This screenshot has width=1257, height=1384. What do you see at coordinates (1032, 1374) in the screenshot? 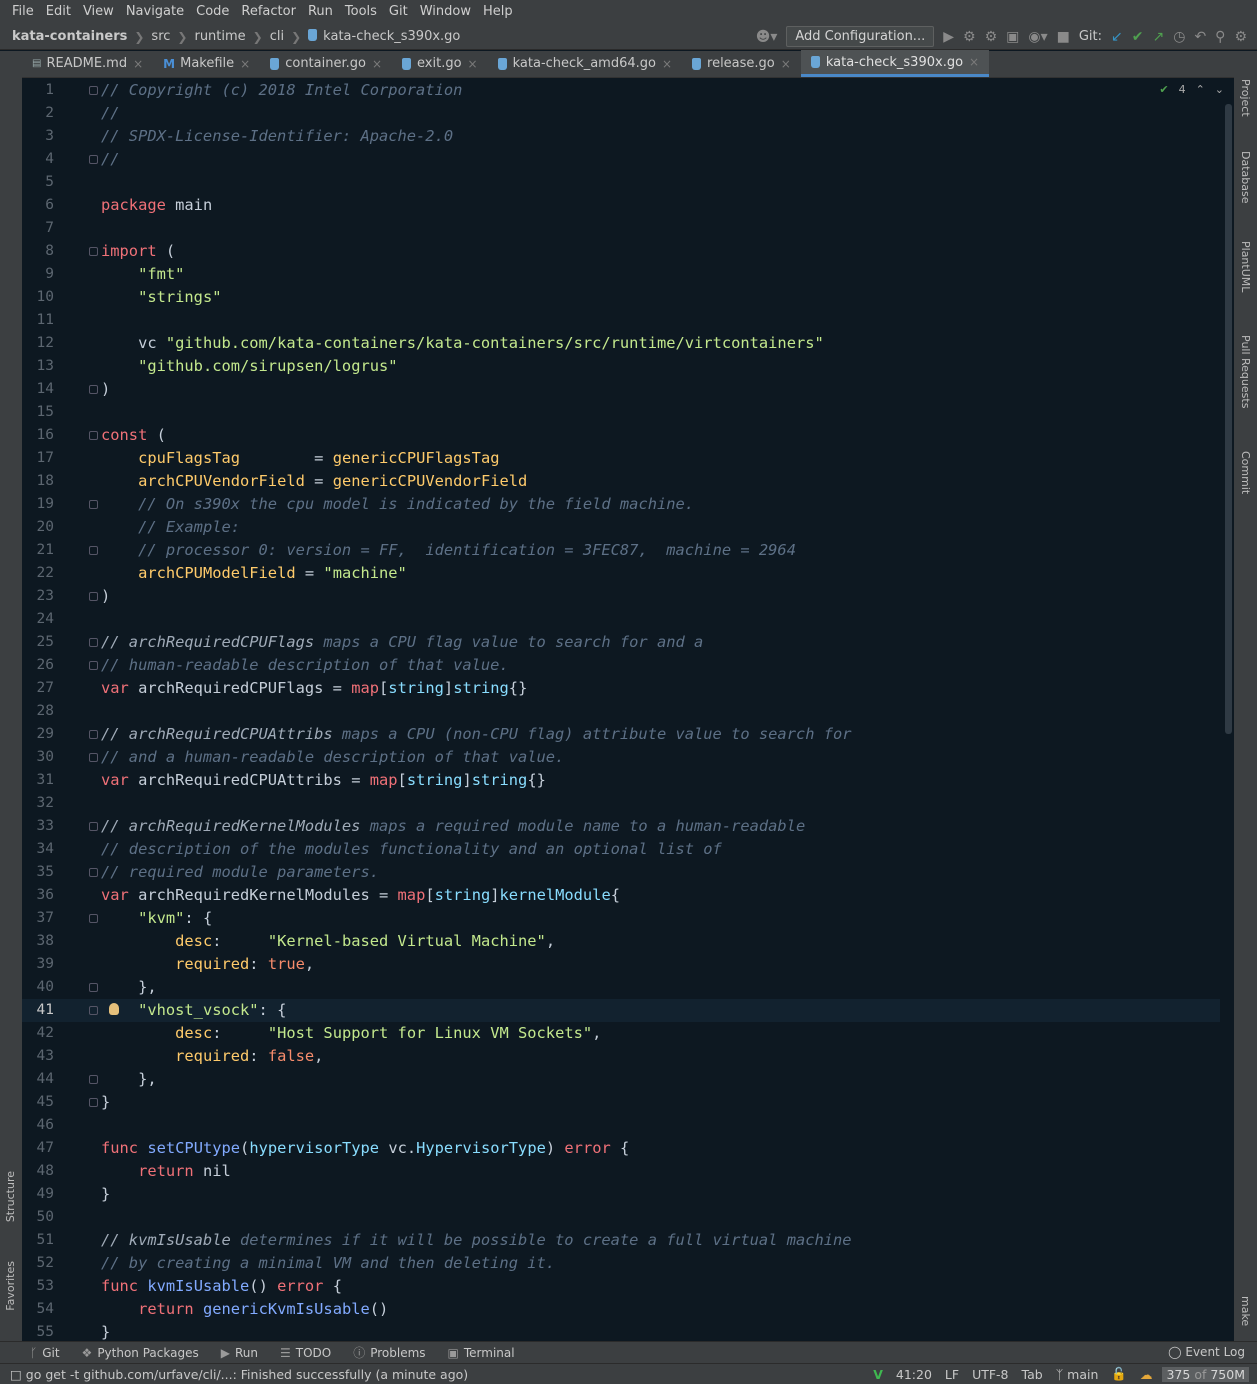
I see `indent-setting: Tab` at bounding box center [1032, 1374].